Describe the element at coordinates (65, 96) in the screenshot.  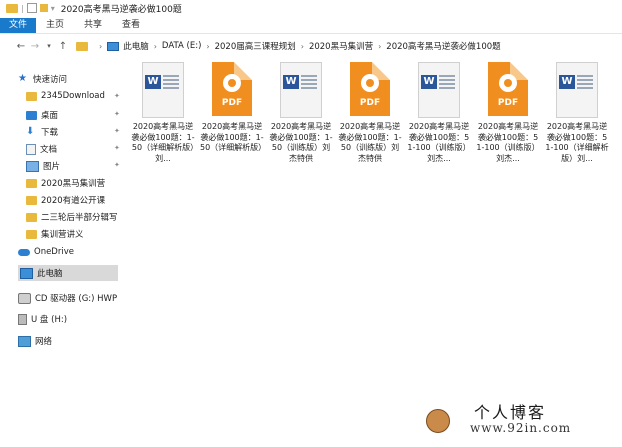
I see `sidebar-item-2345download: 2345Download` at that location.